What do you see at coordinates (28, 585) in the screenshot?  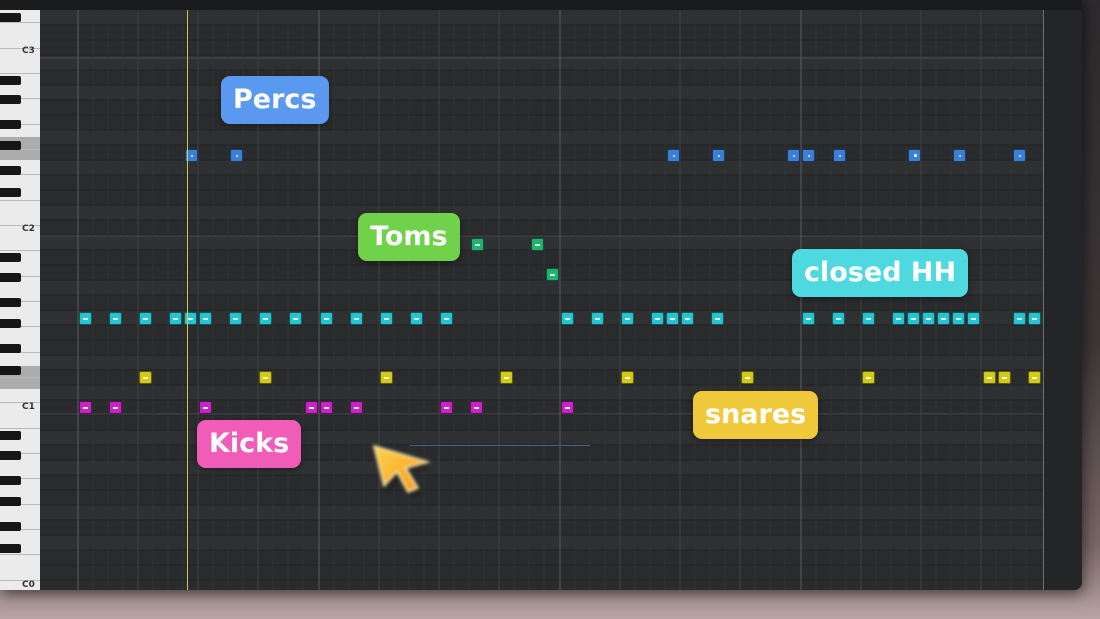 I see `octave-label-c0: C0` at bounding box center [28, 585].